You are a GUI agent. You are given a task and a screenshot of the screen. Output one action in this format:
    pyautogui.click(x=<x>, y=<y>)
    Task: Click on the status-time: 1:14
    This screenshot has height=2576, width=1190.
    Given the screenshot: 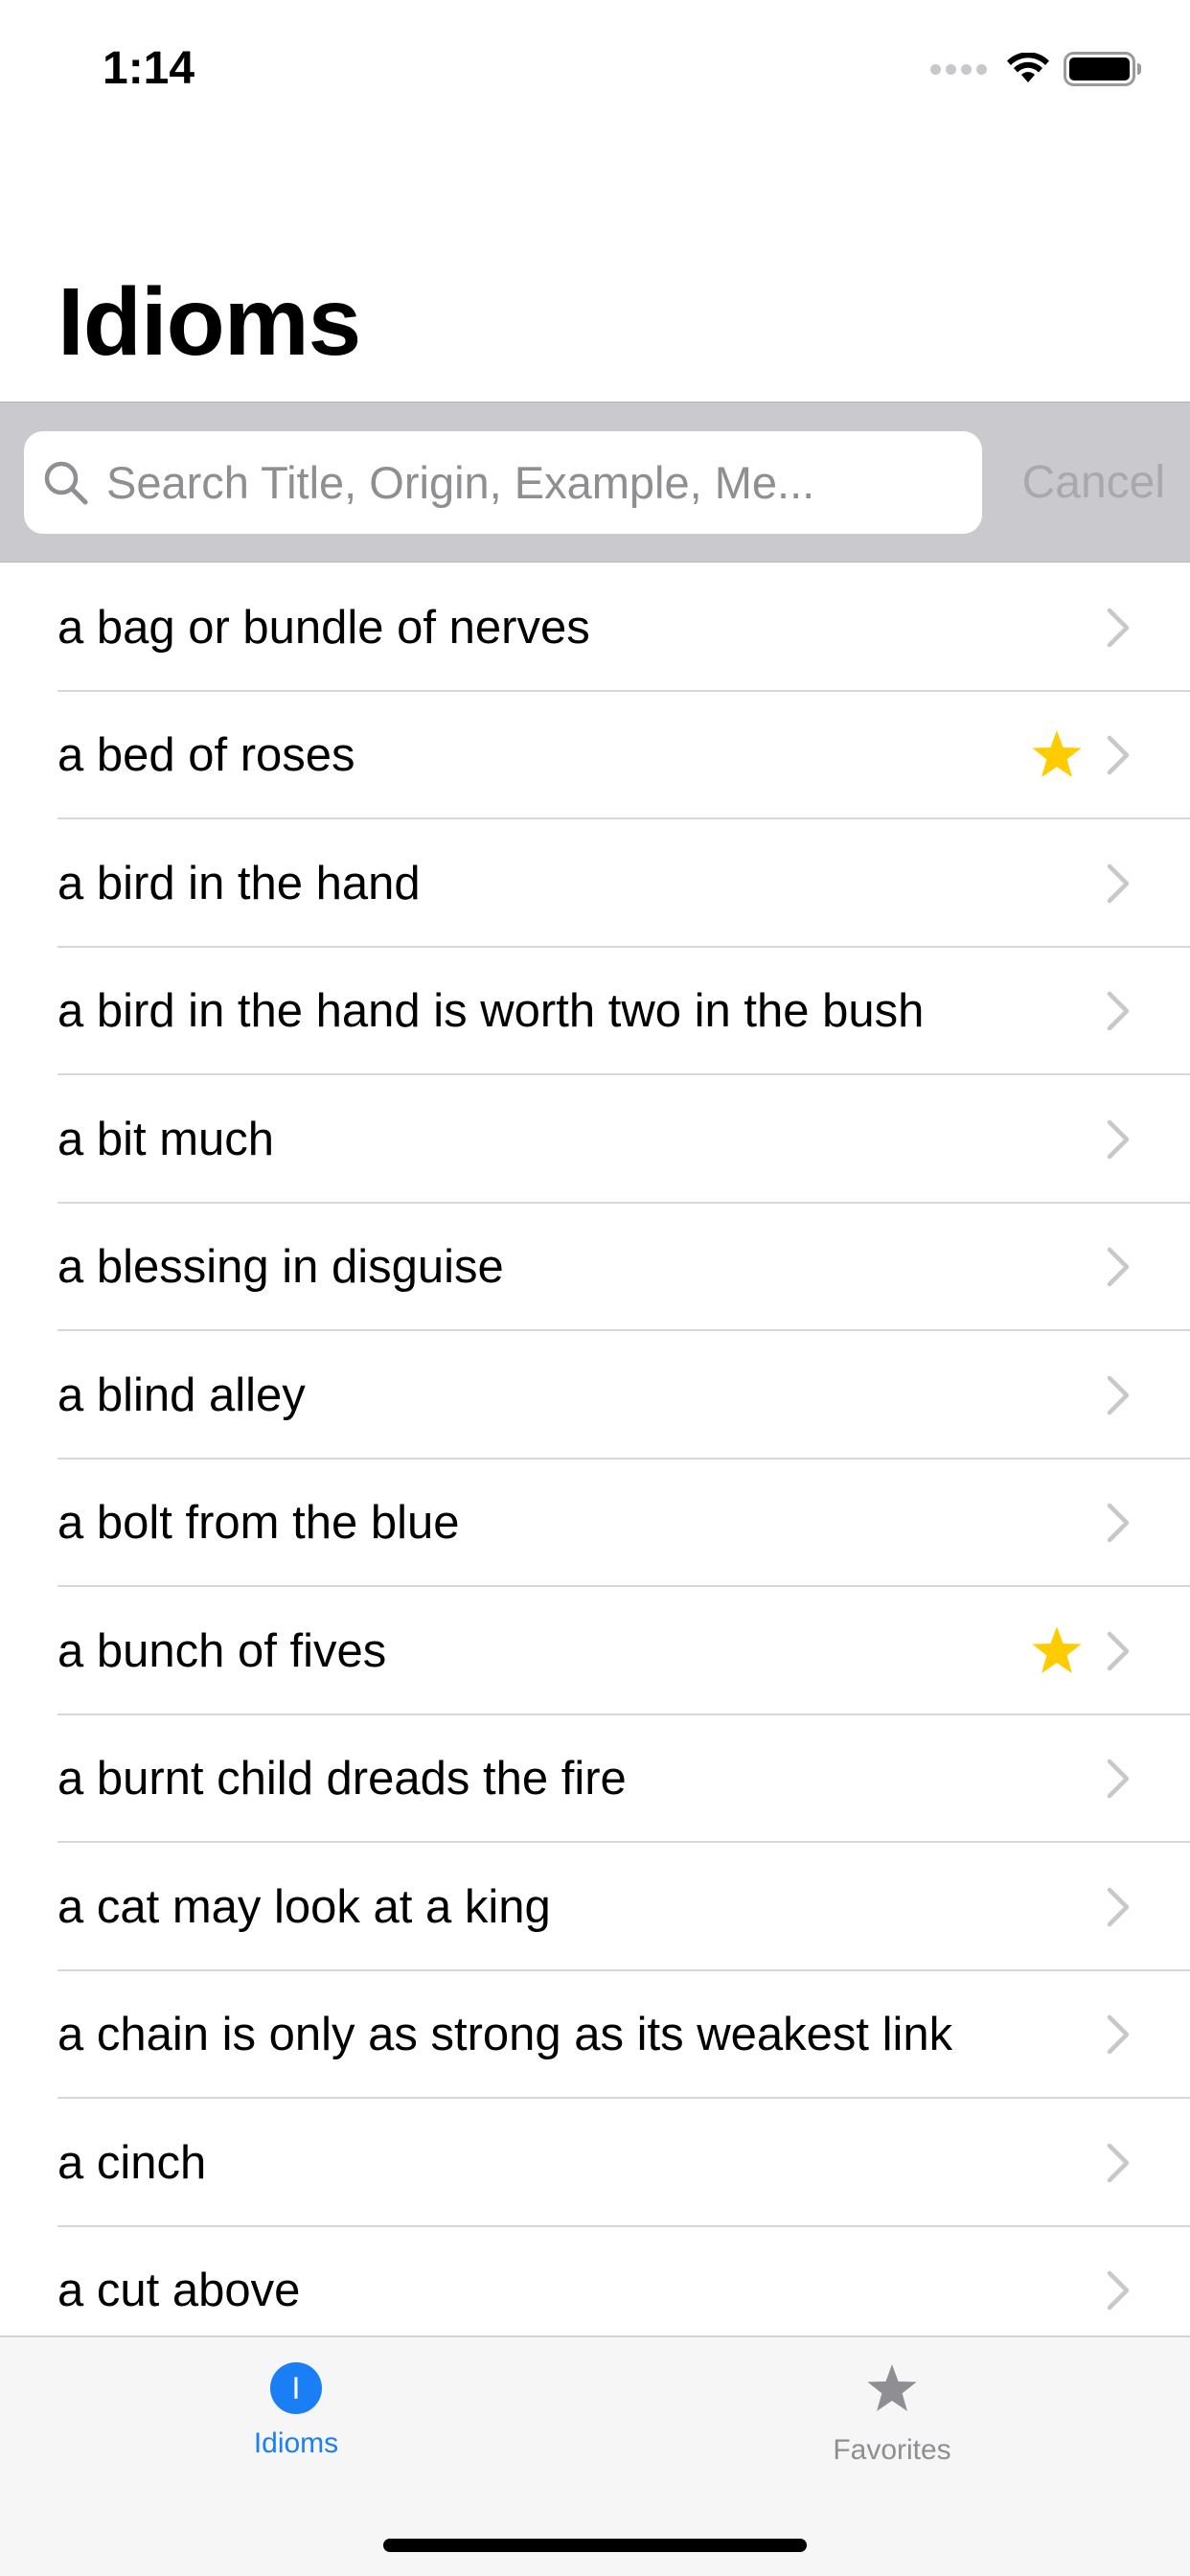 What is the action you would take?
    pyautogui.click(x=149, y=68)
    